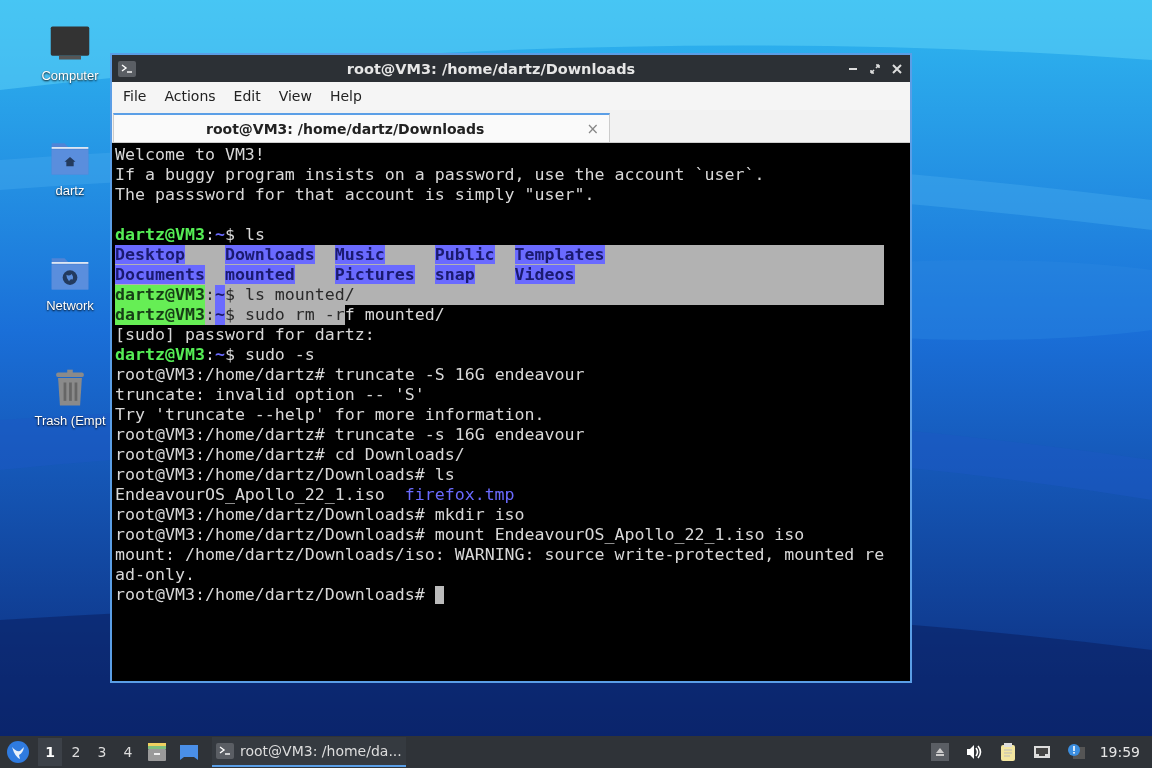 The width and height of the screenshot is (1152, 768). I want to click on directory-name: Videos, so click(544, 274).